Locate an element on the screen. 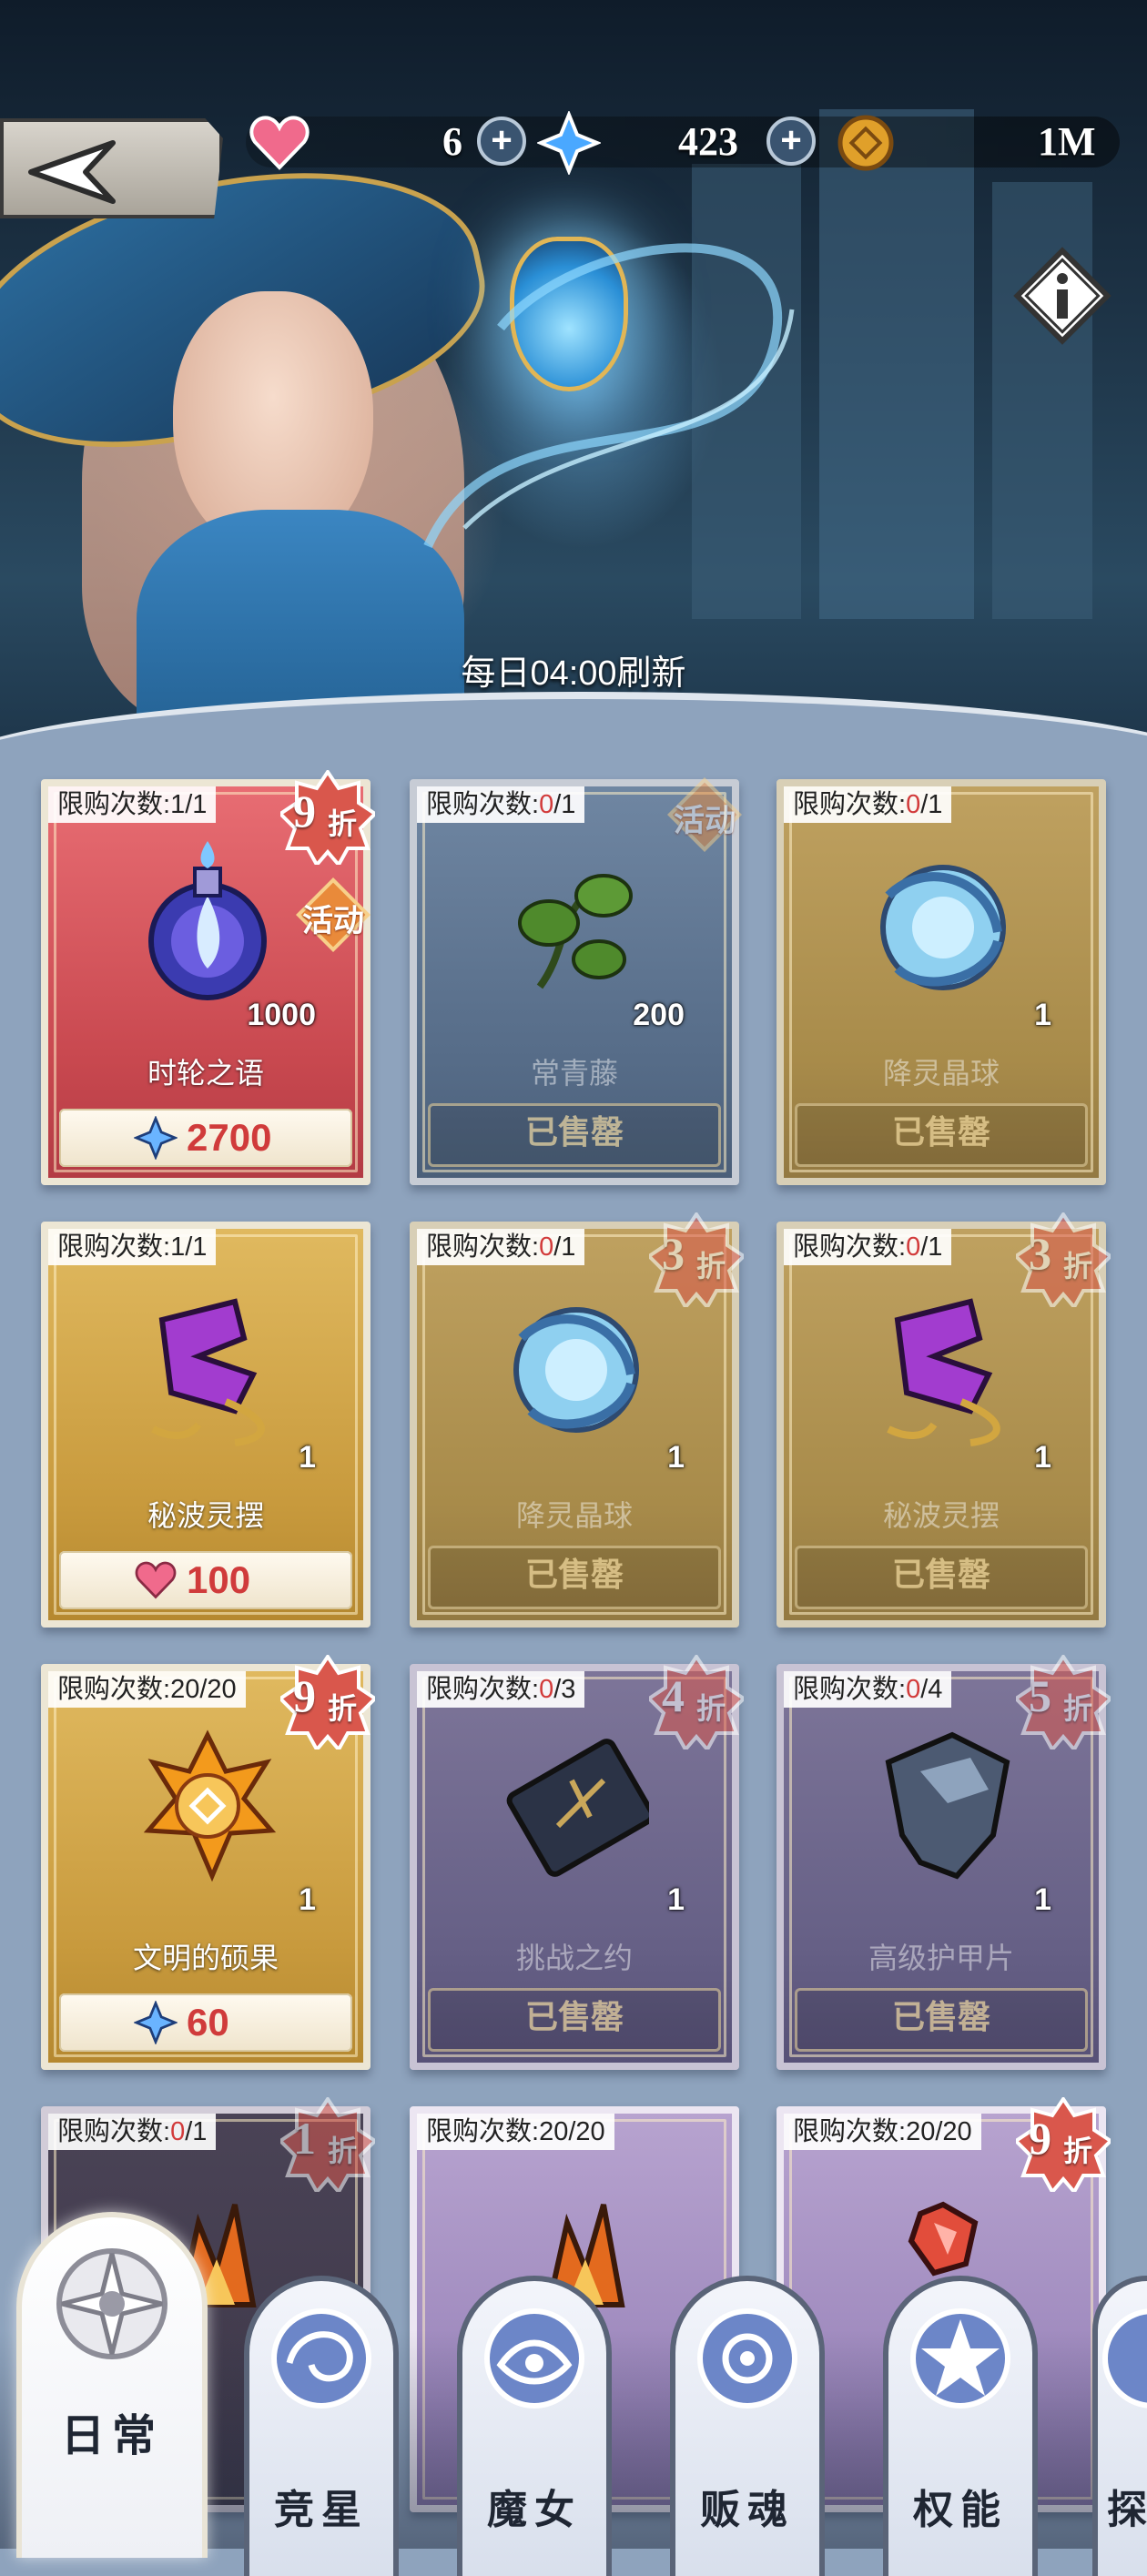 The image size is (1147, 2576). item-name: 常青藤 is located at coordinates (574, 1073).